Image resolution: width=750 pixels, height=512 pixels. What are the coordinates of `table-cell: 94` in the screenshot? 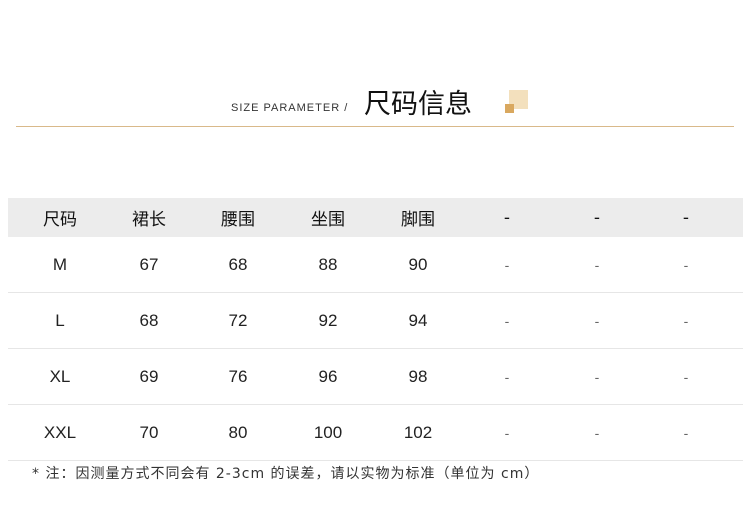 It's located at (418, 320).